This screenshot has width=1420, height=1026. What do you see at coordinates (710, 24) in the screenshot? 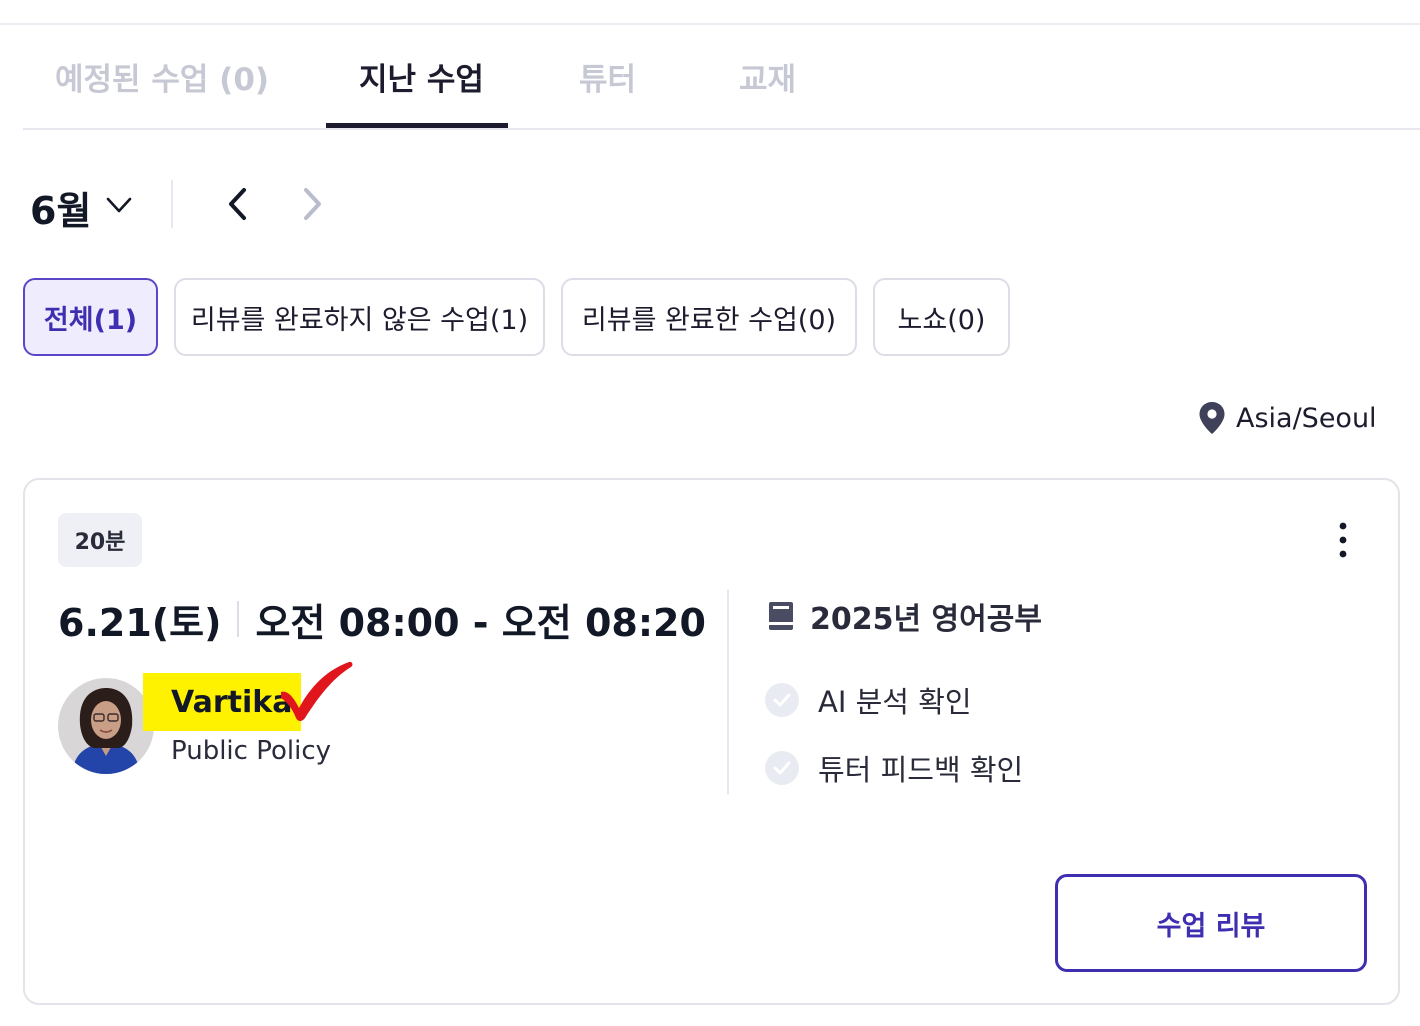
I see `top-divider` at bounding box center [710, 24].